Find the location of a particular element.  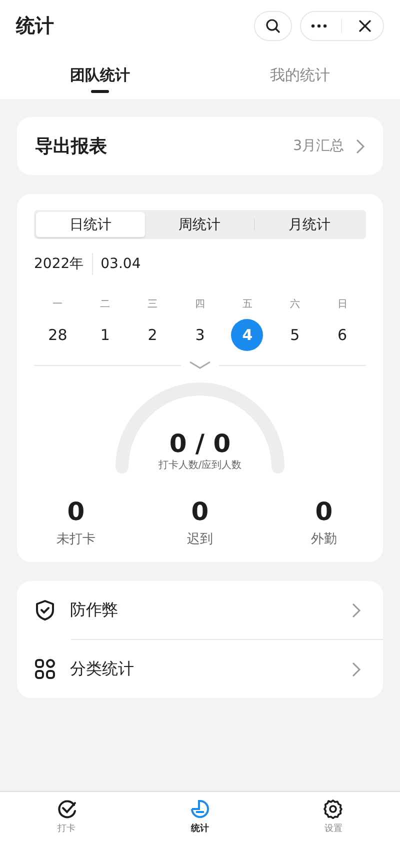

ratio-caption: 打卡人数/应到人数 is located at coordinates (200, 465).